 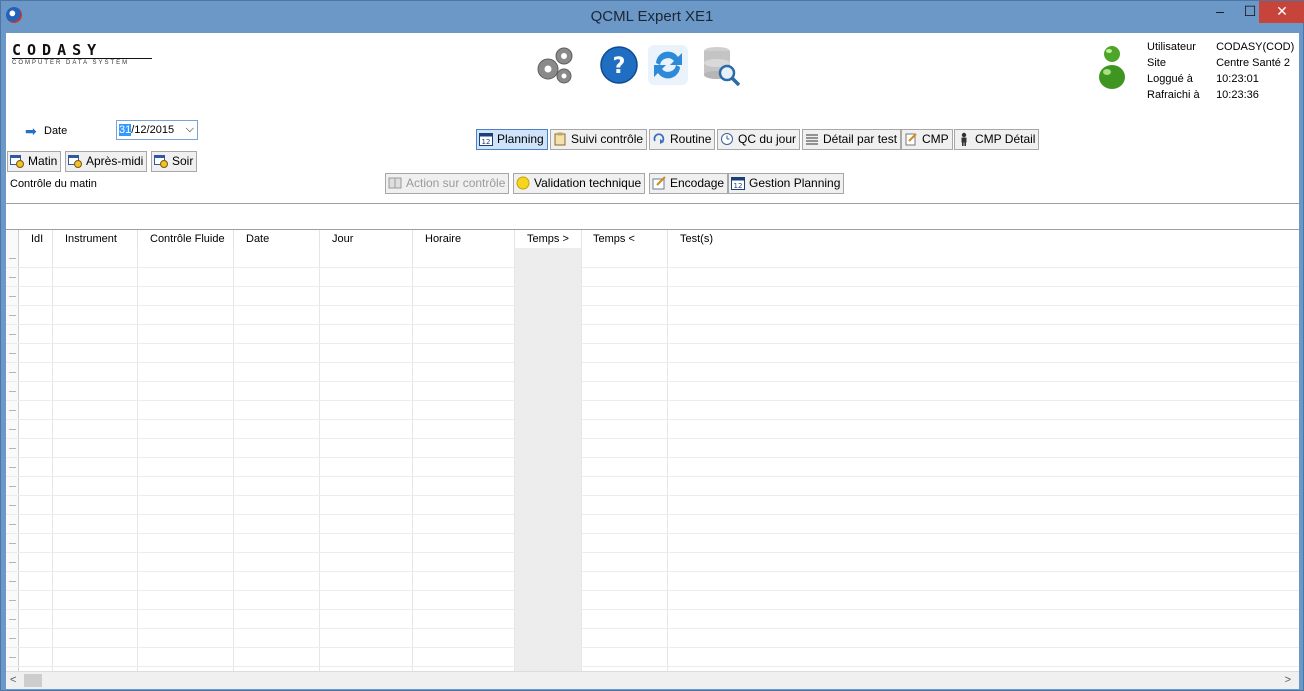 I want to click on tab-planning: 12 Planning, so click(x=512, y=139).